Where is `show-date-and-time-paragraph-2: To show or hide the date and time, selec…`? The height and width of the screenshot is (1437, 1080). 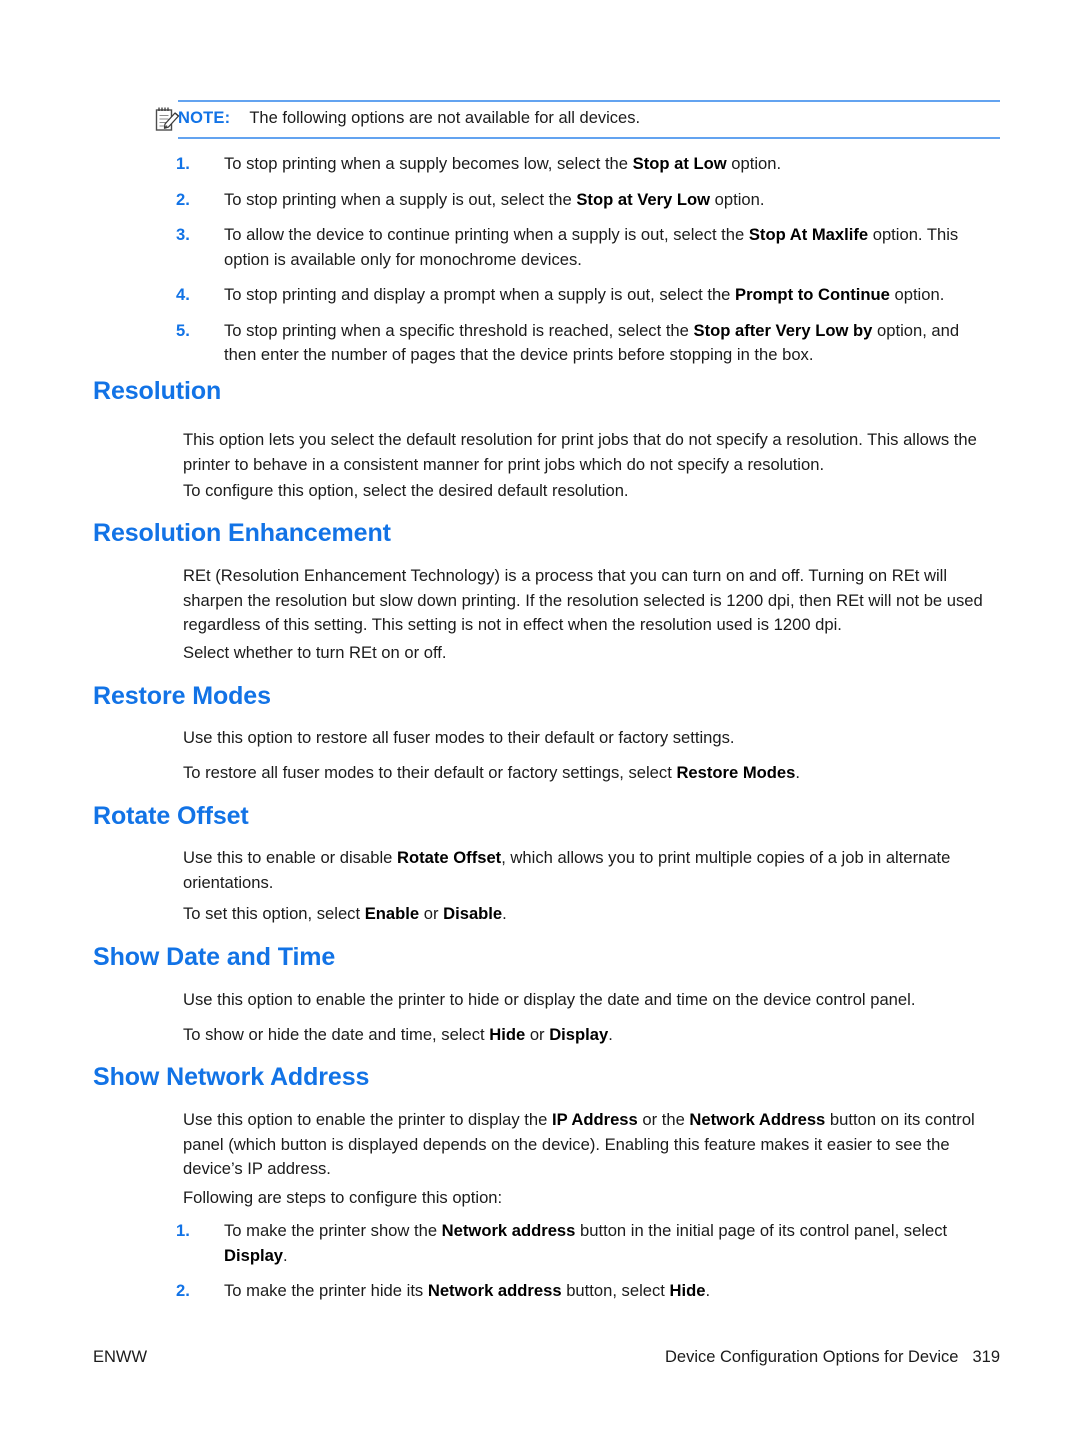
show-date-and-time-paragraph-2: To show or hide the date and time, selec… is located at coordinates (398, 1034).